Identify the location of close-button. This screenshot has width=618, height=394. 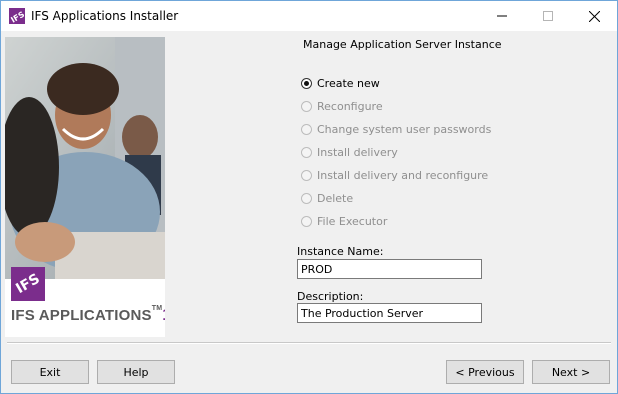
(594, 16).